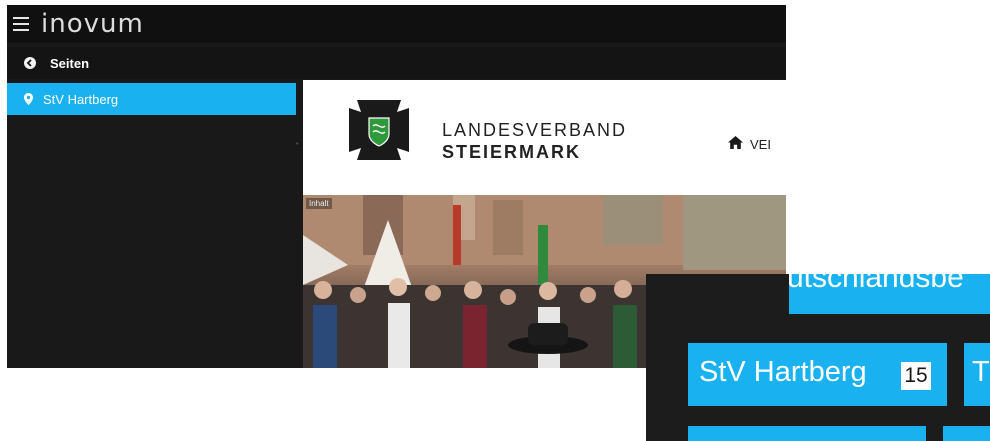 This screenshot has width=990, height=441. What do you see at coordinates (760, 144) in the screenshot?
I see `site-nav-item: VEI` at bounding box center [760, 144].